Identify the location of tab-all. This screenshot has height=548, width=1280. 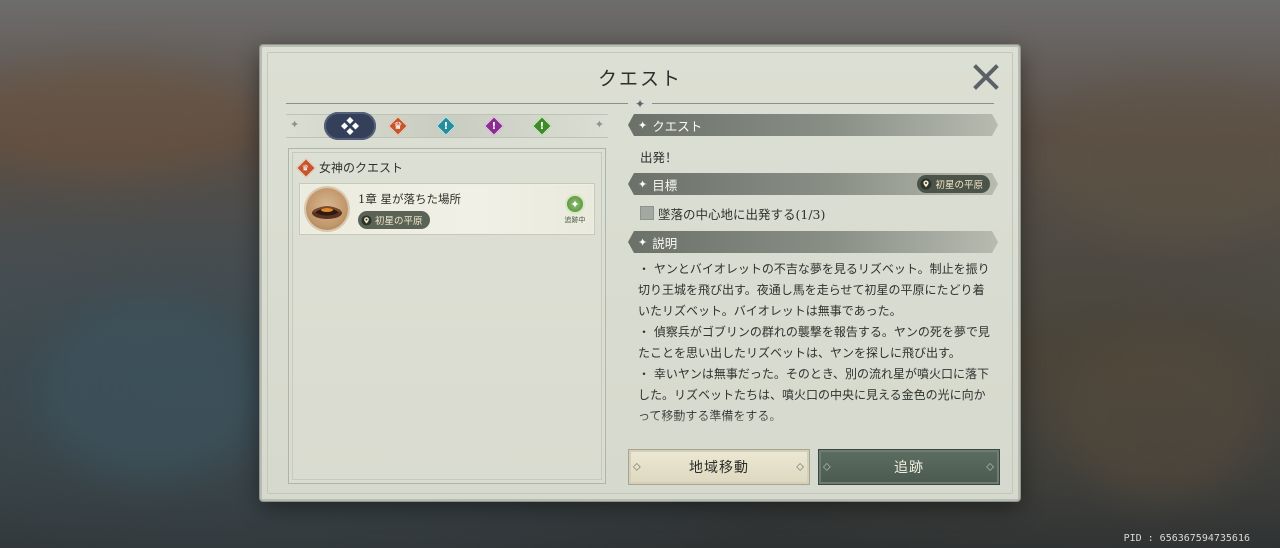
(350, 126).